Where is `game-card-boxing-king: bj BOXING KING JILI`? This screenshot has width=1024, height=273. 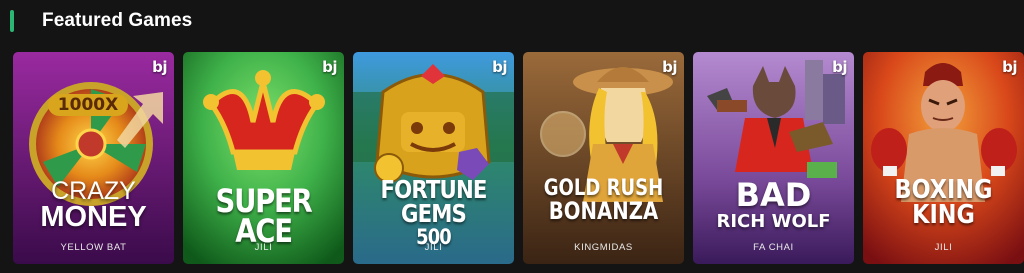
game-card-boxing-king: bj BOXING KING JILI is located at coordinates (943, 158).